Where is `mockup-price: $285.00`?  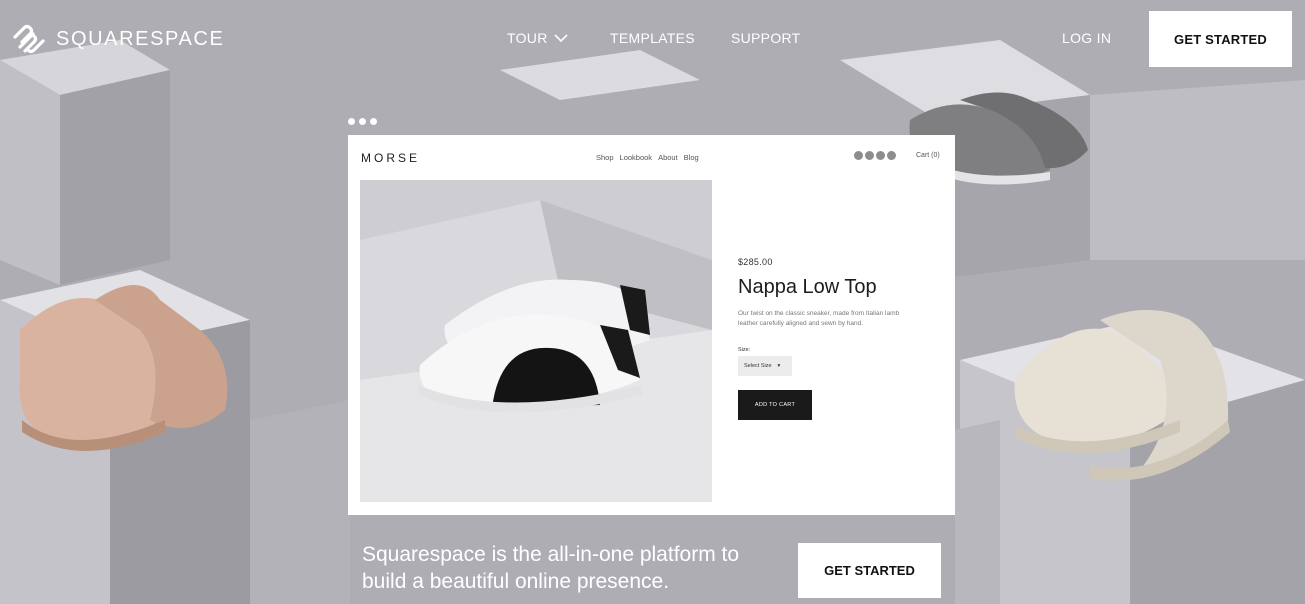
mockup-price: $285.00 is located at coordinates (755, 262).